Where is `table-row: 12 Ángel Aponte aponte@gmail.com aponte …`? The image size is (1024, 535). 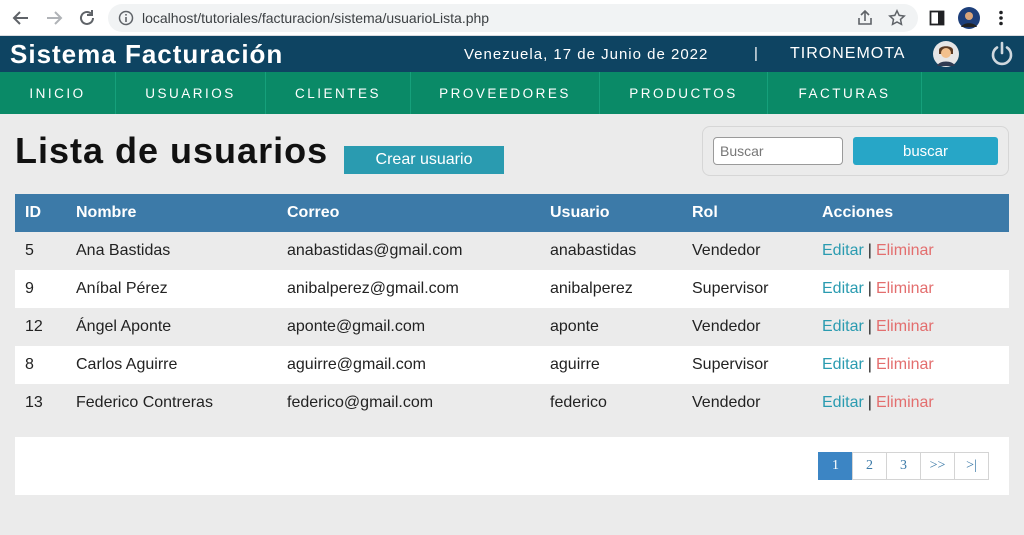
table-row: 12 Ángel Aponte aponte@gmail.com aponte … is located at coordinates (512, 327).